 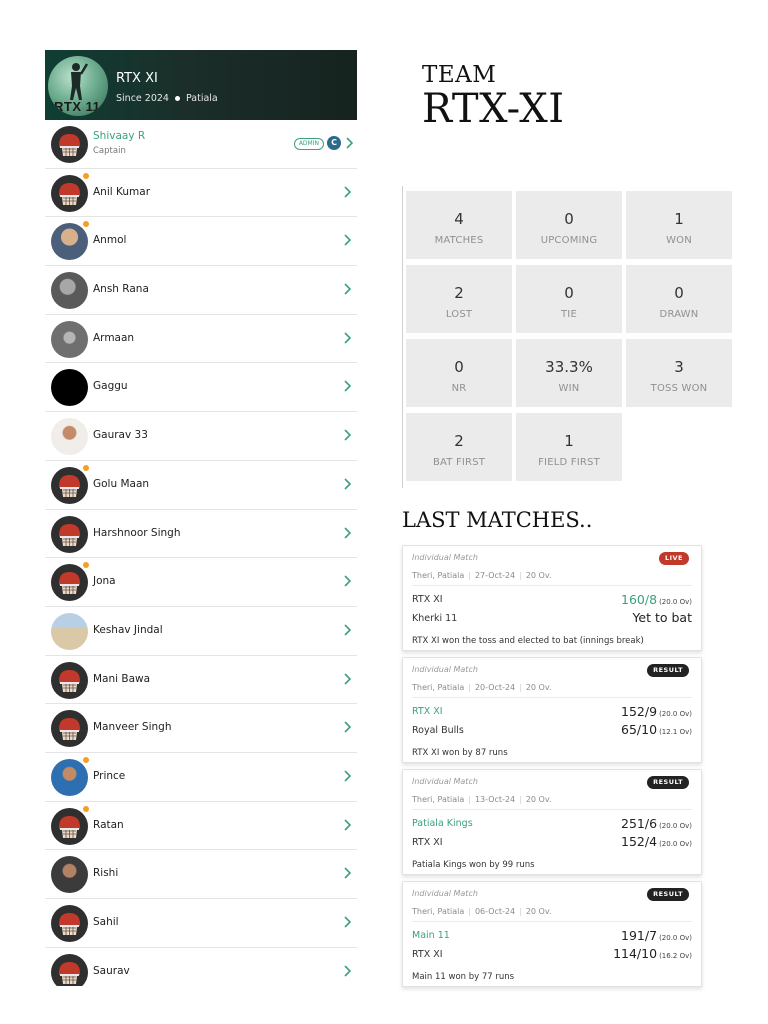 What do you see at coordinates (438, 730) in the screenshot?
I see `team2-name: Royal Bulls` at bounding box center [438, 730].